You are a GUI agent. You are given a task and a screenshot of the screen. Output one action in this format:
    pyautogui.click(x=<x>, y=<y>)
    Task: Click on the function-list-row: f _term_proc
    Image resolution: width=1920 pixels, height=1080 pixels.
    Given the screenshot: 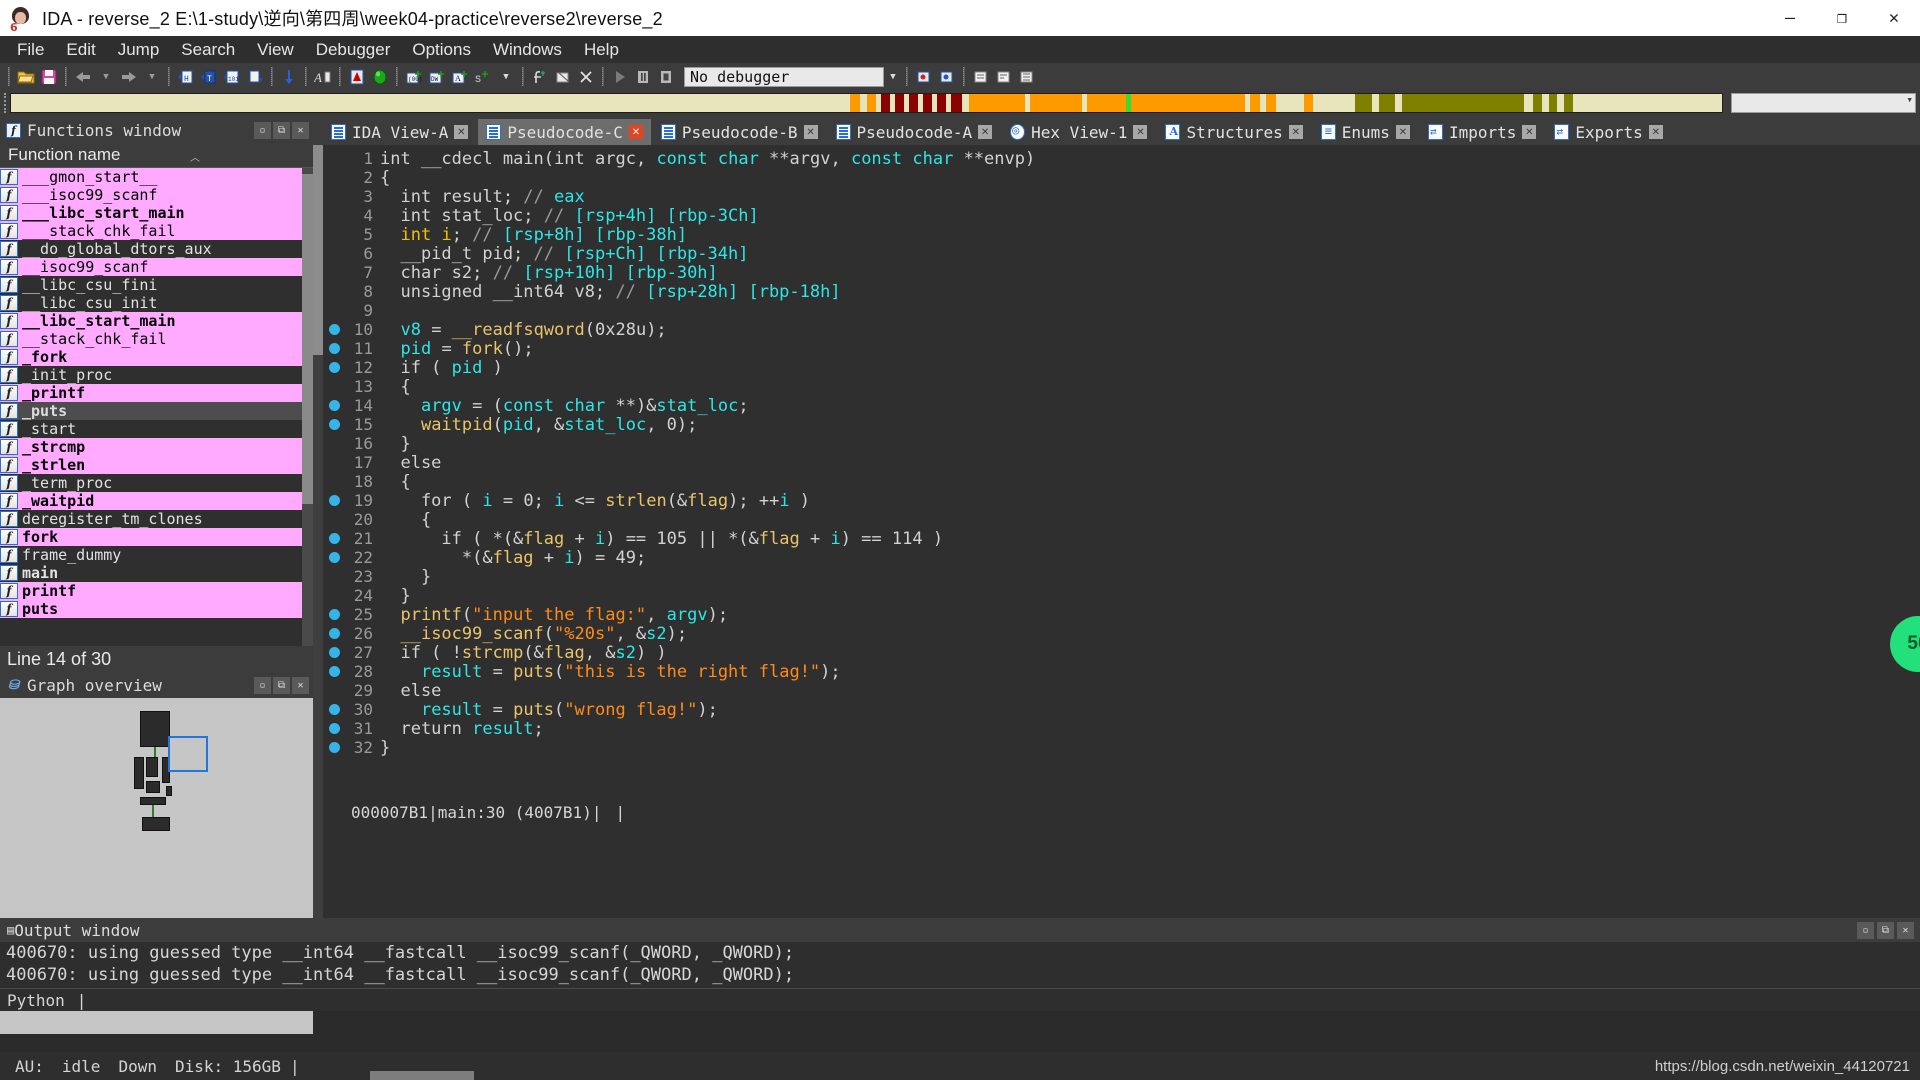 What is the action you would take?
    pyautogui.click(x=156, y=483)
    